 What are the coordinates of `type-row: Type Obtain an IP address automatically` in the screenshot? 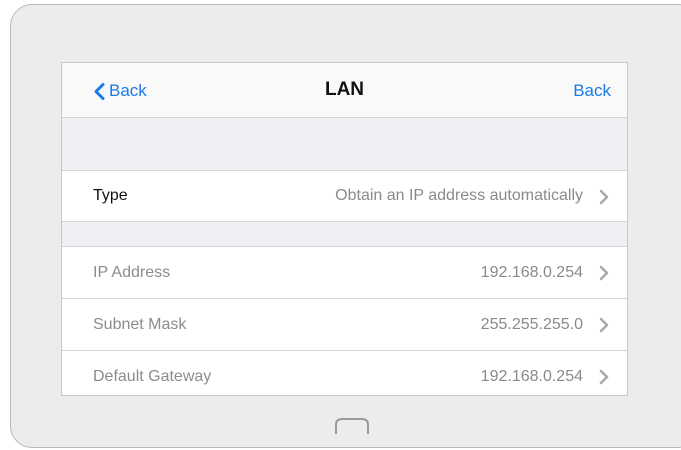 It's located at (344, 196).